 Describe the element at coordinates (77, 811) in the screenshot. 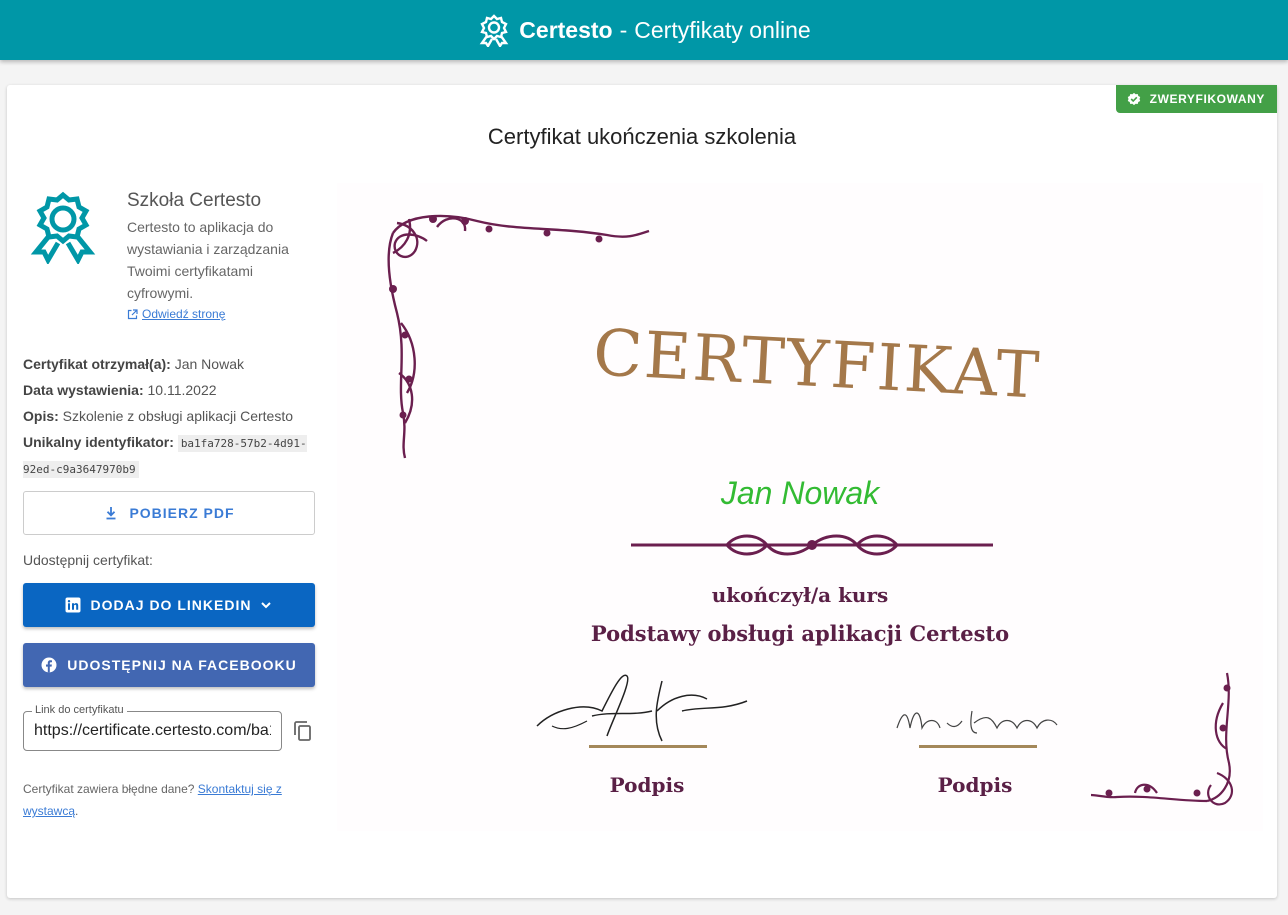

I see `footer-period: .` at that location.